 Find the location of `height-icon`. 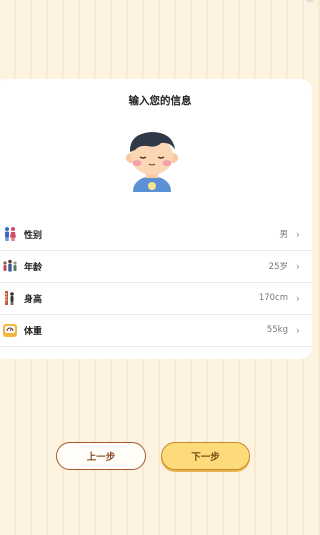

height-icon is located at coordinates (9, 298).